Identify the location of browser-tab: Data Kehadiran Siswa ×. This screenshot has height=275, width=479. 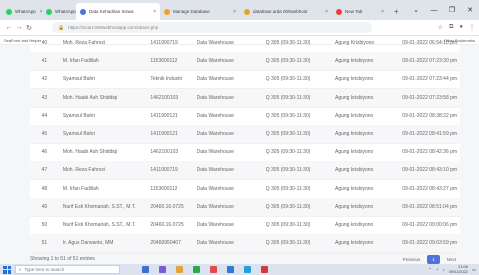
(118, 11).